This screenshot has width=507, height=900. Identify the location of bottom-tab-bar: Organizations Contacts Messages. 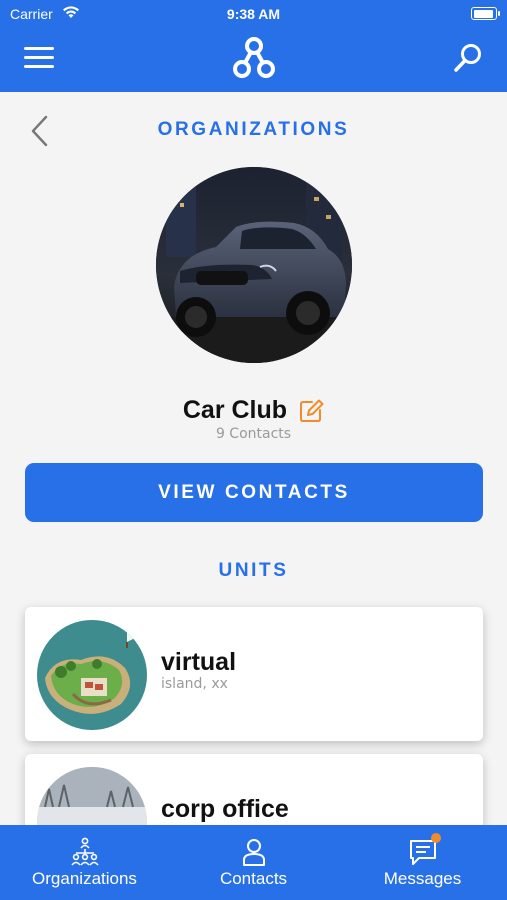
(253, 862).